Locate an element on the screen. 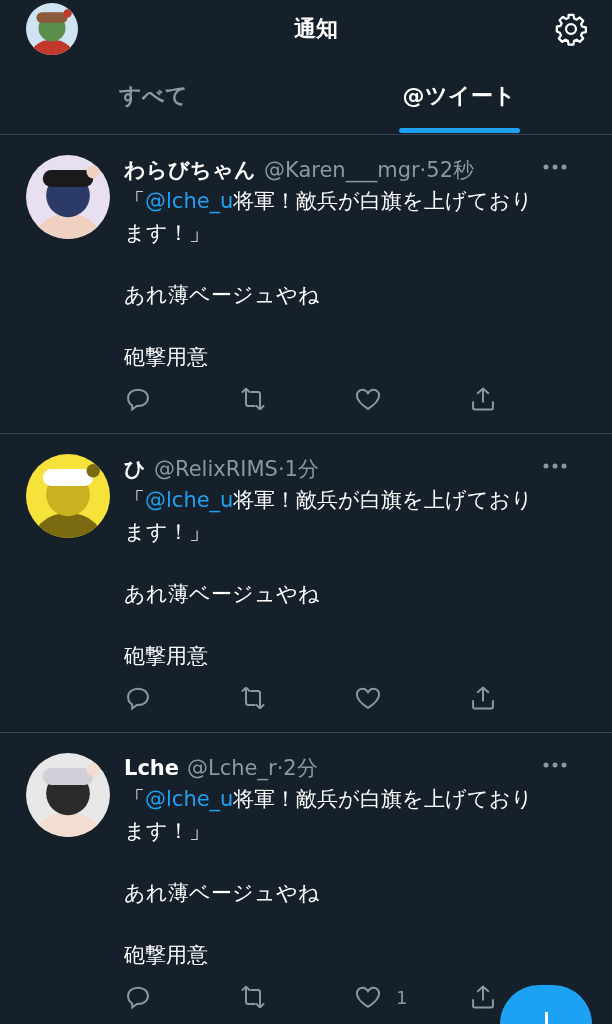 The image size is (612, 1024). user-name: わらびちゃん is located at coordinates (190, 170).